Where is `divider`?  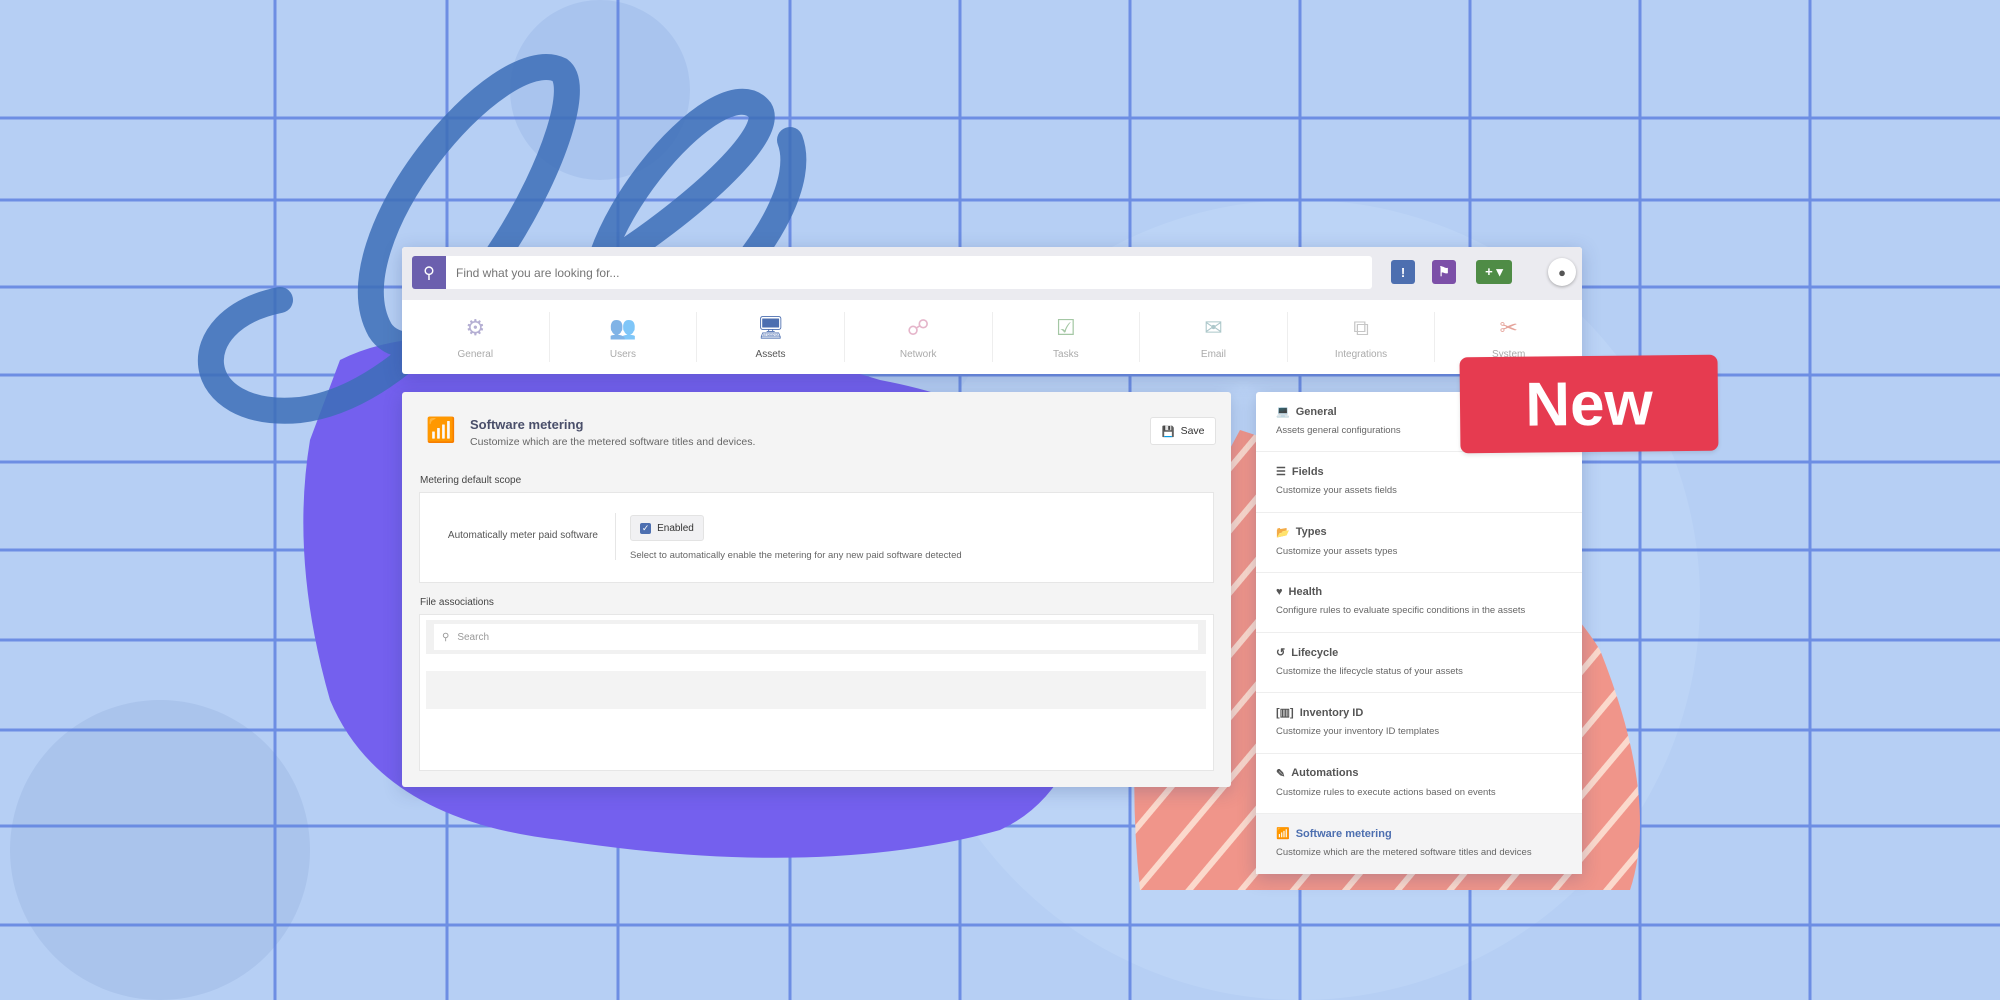 divider is located at coordinates (615, 536).